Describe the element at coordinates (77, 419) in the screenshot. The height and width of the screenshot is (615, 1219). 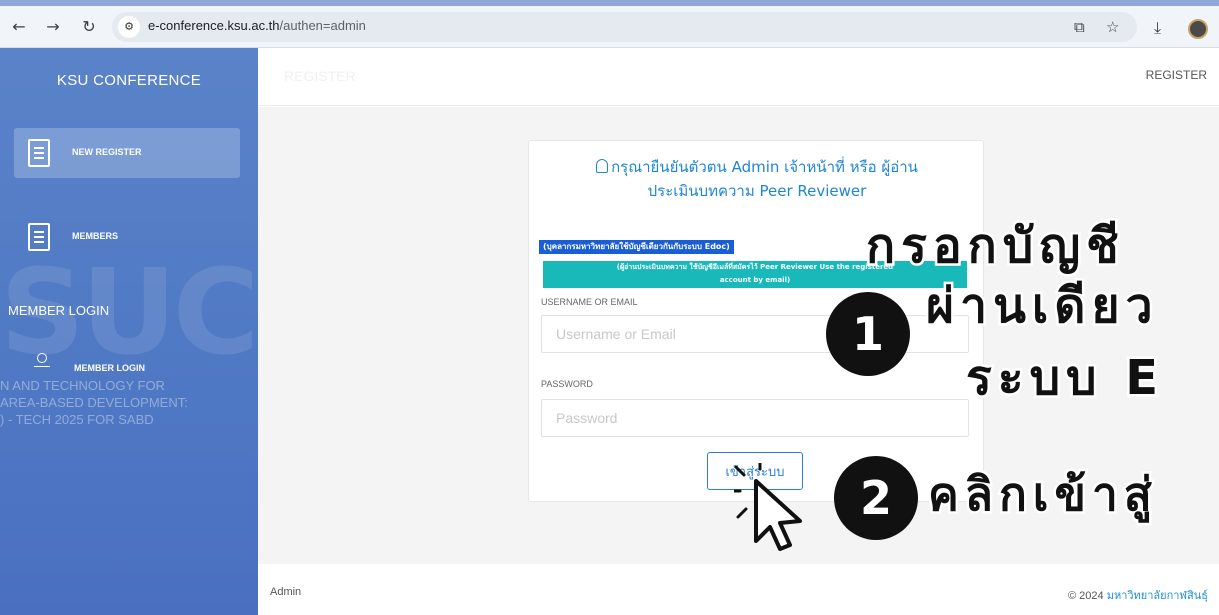
I see `sidebar-faint-text: ) - TECH 2025 FOR SABD` at that location.